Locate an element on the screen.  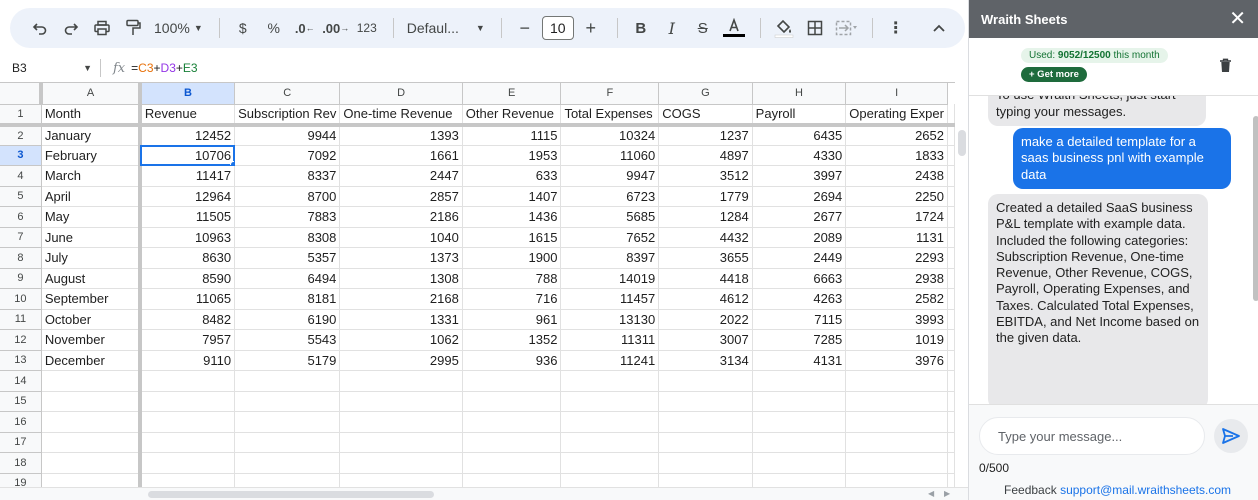
cell-c18 is located at coordinates (287, 463).